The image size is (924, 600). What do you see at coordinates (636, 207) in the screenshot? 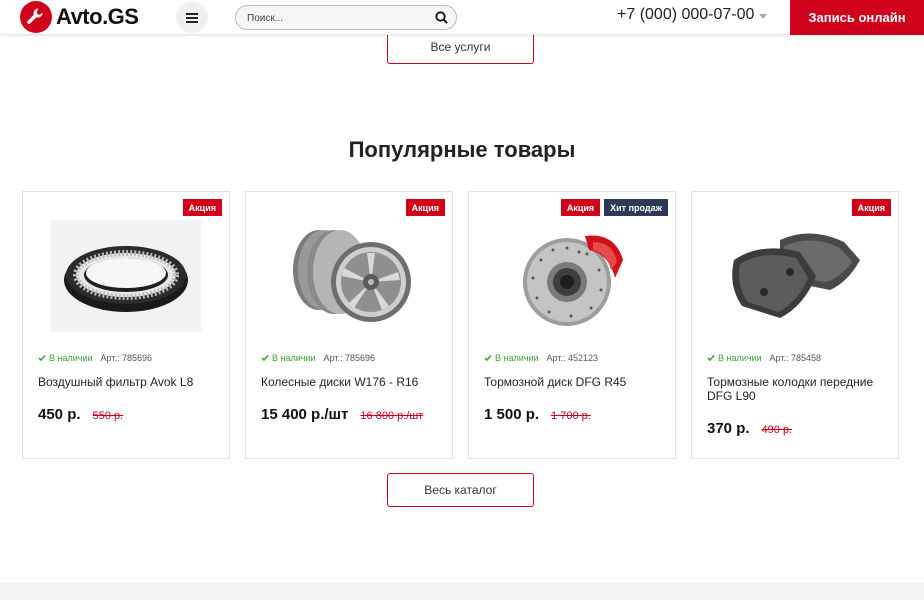
I see `bestseller-badge: Хит продаж` at bounding box center [636, 207].